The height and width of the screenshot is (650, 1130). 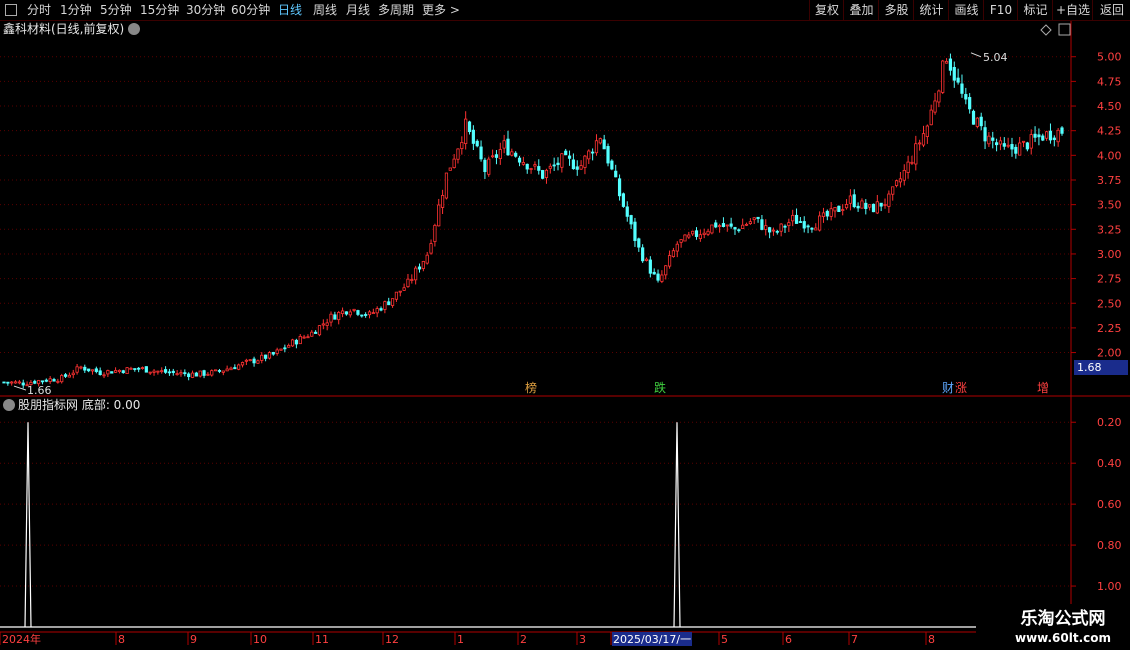 What do you see at coordinates (531, 387) in the screenshot?
I see `event-marker-0: 榜` at bounding box center [531, 387].